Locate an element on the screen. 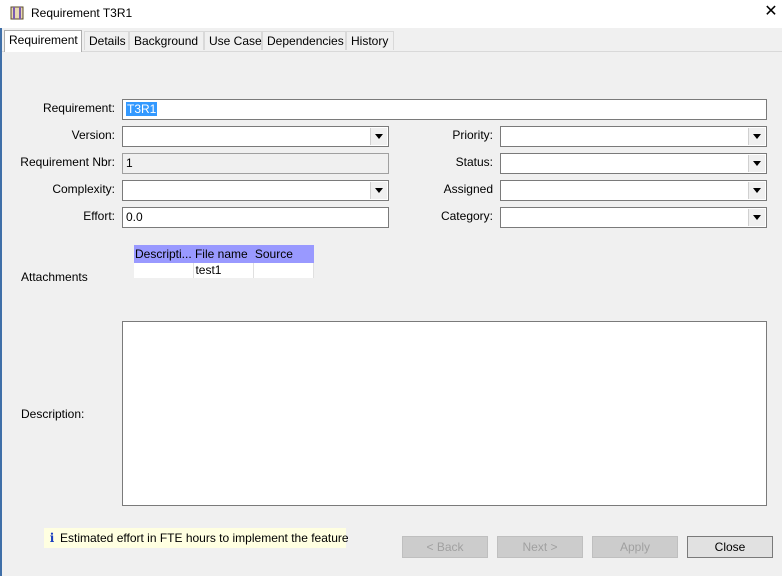  table-cell: test1 is located at coordinates (224, 270).